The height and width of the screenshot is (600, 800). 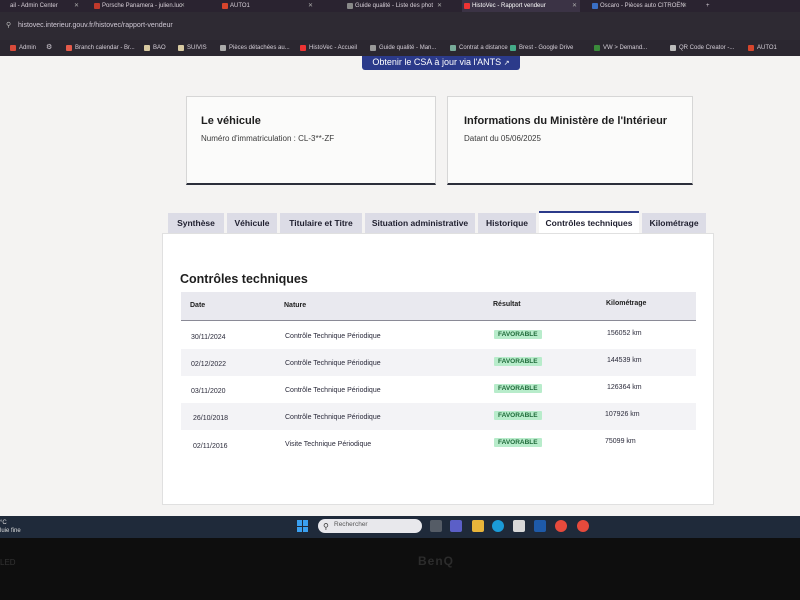 I want to click on teams-icon, so click(x=456, y=526).